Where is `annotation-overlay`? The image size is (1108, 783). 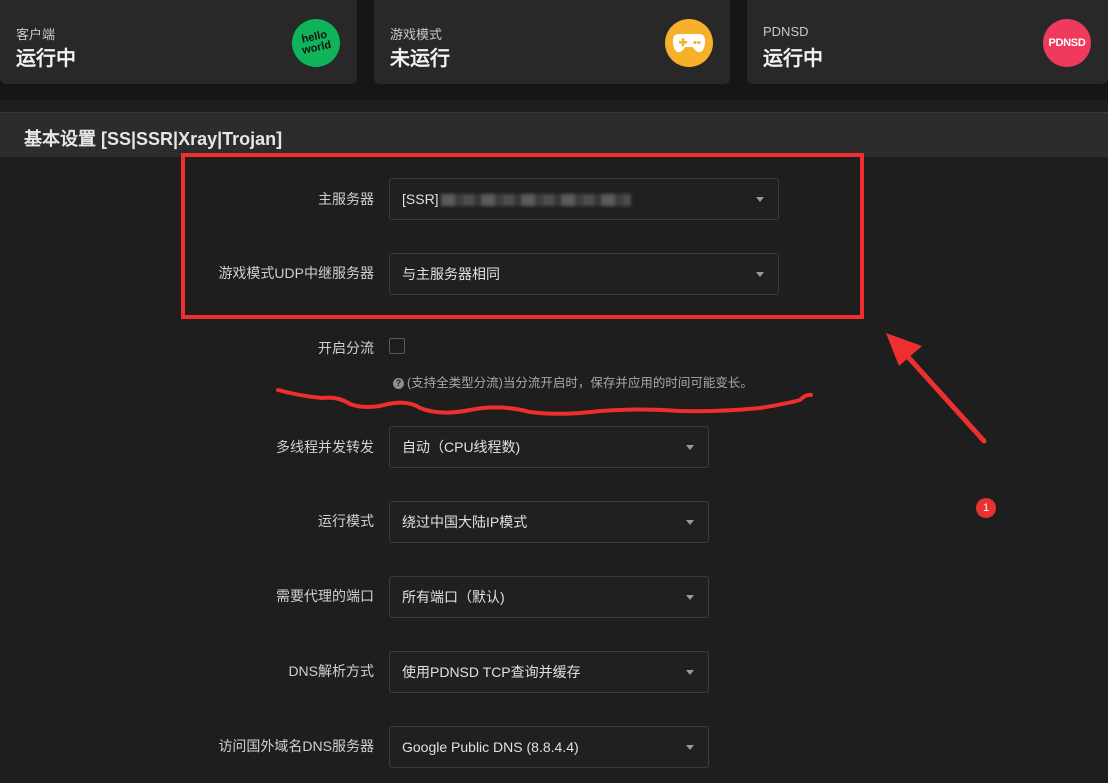 annotation-overlay is located at coordinates (631, 388).